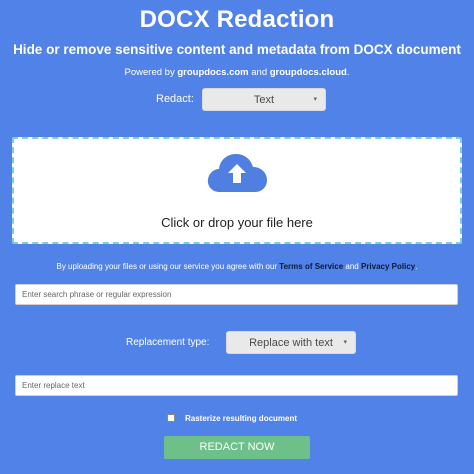  Describe the element at coordinates (416, 266) in the screenshot. I see `agreement-suffix: .` at that location.